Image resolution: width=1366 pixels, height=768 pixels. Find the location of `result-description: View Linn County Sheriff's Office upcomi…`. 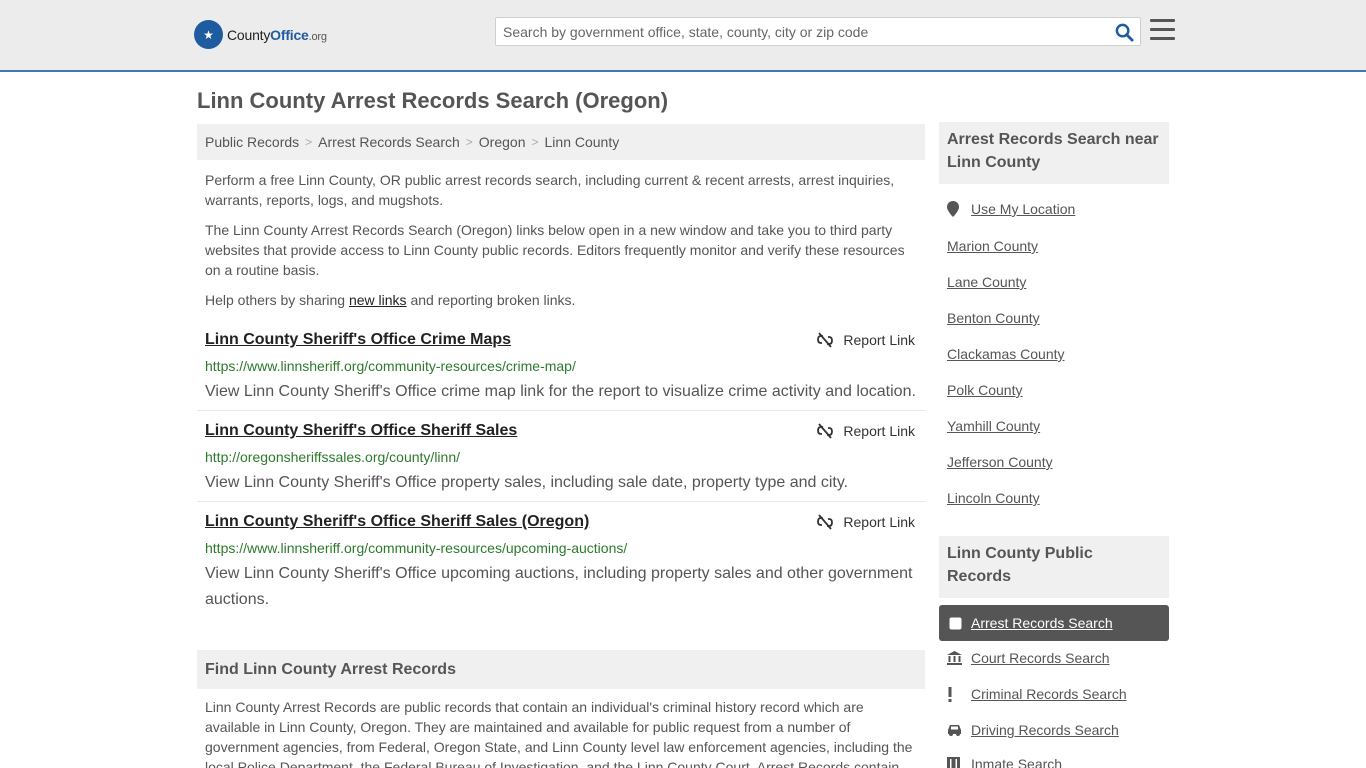

result-description: View Linn County Sheriff's Office upcomi… is located at coordinates (559, 586).